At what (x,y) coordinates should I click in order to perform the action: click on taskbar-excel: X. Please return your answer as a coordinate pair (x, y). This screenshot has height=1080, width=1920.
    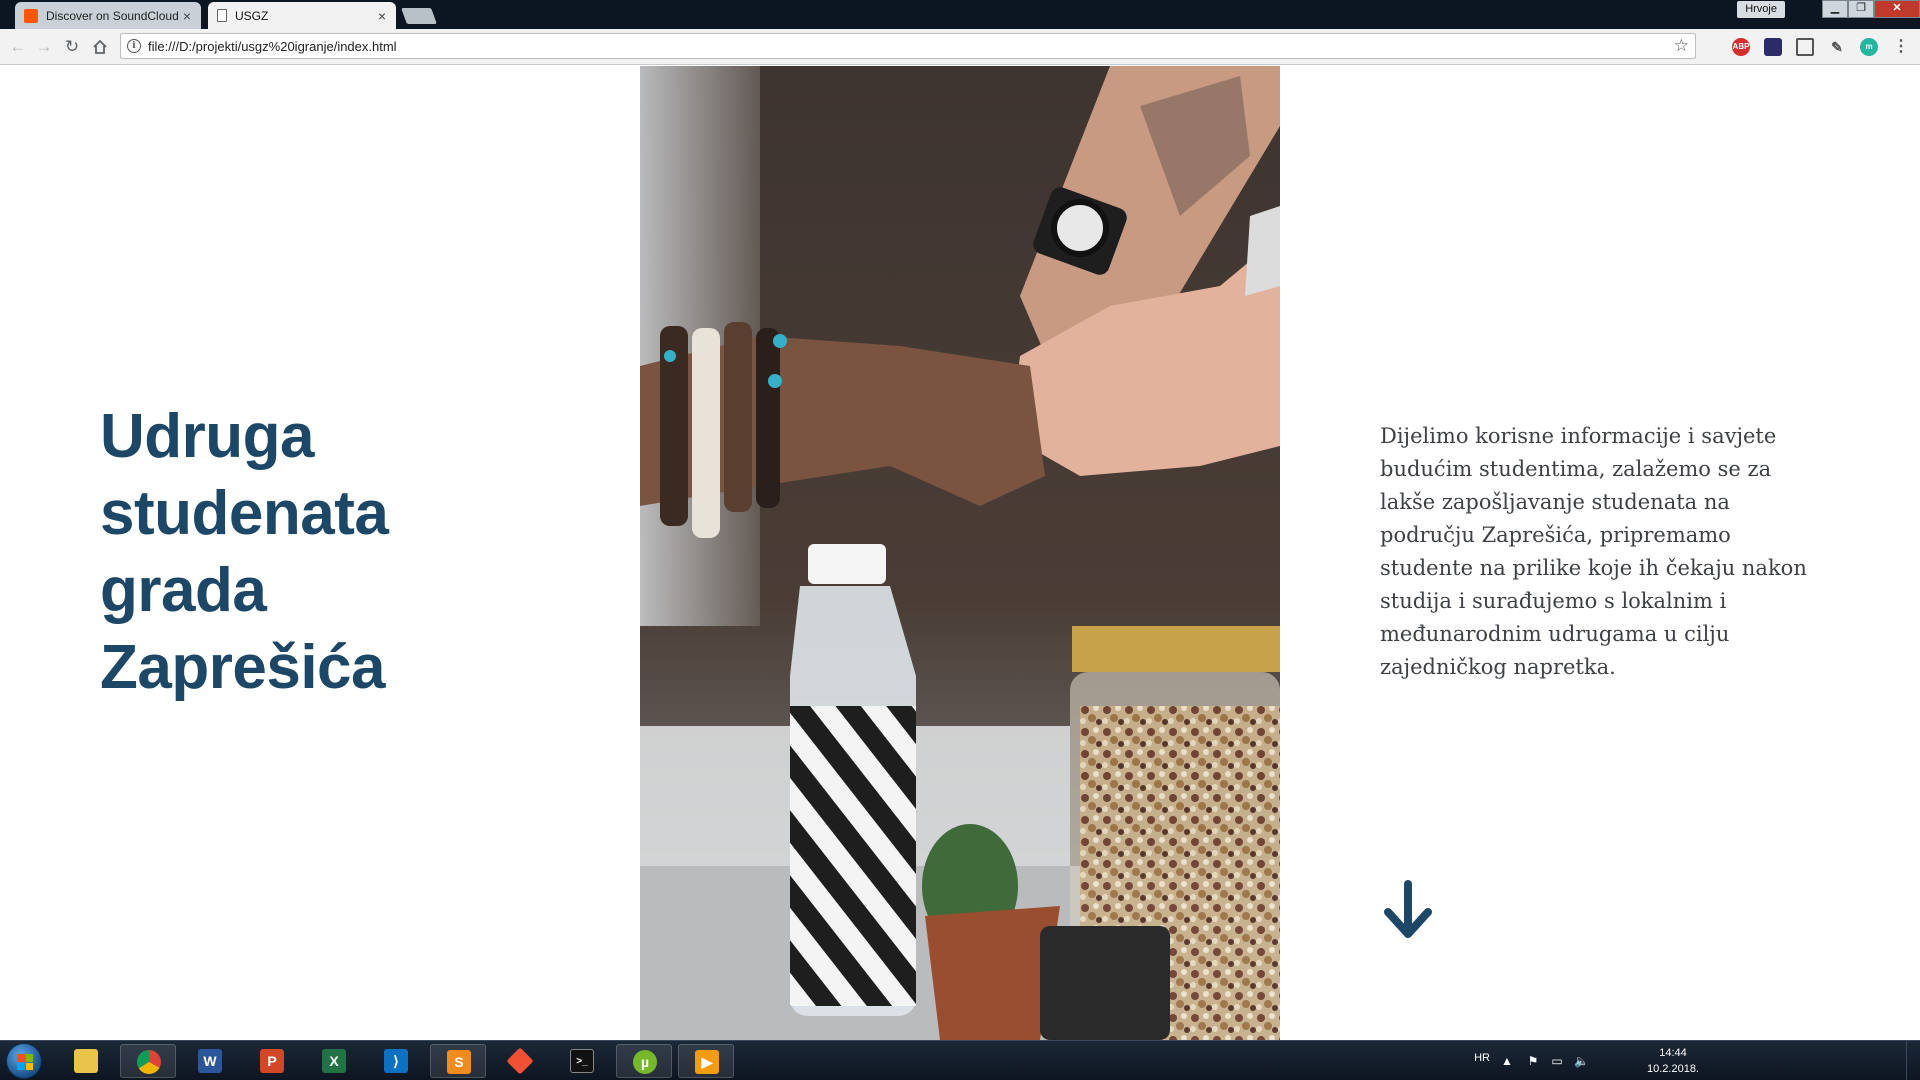
    Looking at the image, I should click on (334, 1061).